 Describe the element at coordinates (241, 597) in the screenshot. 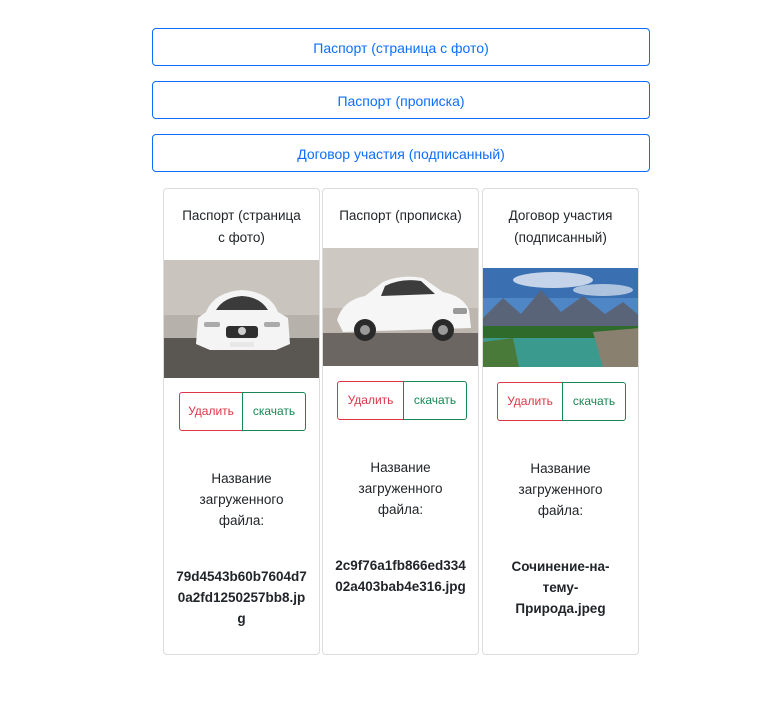

I see `filename: 79d4543b60b7604d70a2fd1250257bb8.jpg` at that location.